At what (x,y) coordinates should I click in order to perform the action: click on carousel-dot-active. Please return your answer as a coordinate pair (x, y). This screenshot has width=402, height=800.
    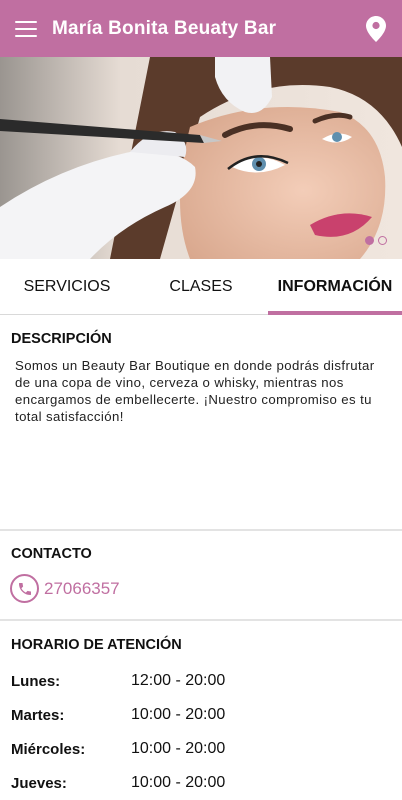
    Looking at the image, I should click on (369, 240).